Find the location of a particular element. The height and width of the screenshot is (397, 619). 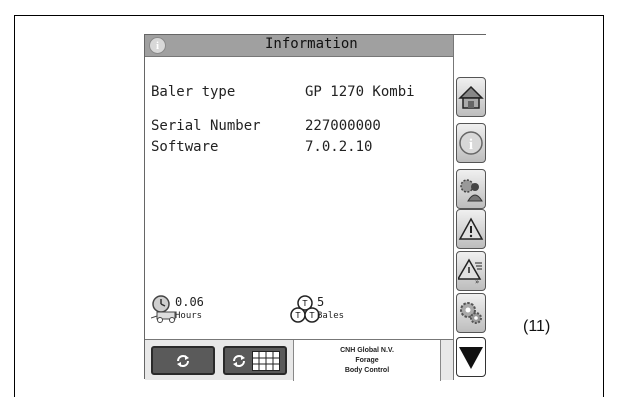

reset-all-button is located at coordinates (255, 360).